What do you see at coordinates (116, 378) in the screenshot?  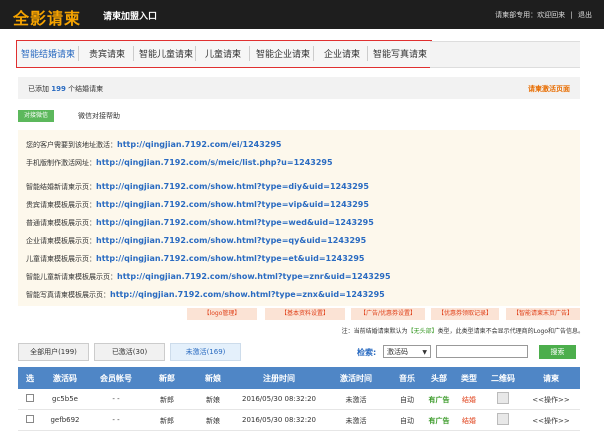 I see `col-account: 会员帐号` at bounding box center [116, 378].